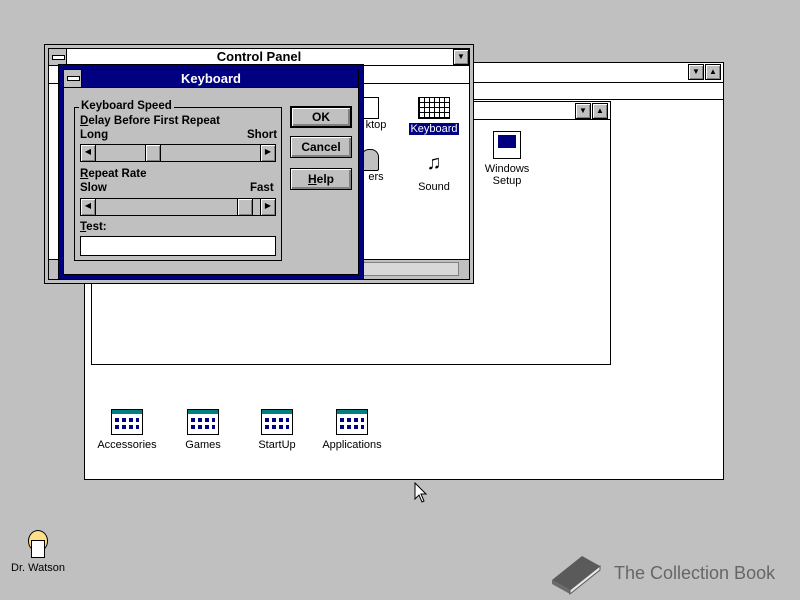  I want to click on rate-max-label: Fast, so click(262, 188).